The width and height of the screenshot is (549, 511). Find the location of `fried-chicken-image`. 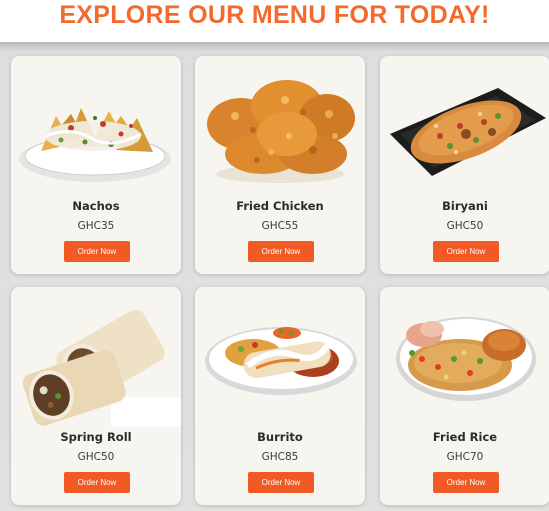

fried-chicken-image is located at coordinates (280, 126).